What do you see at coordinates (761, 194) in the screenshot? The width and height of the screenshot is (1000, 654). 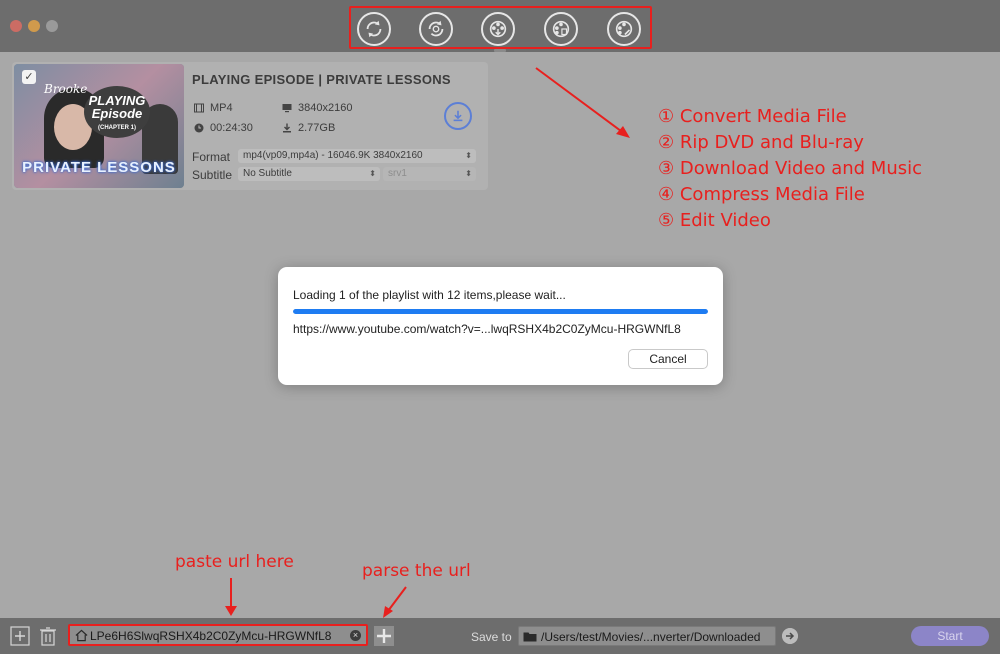 I see `legend-item-4: ④ Compress Media File` at bounding box center [761, 194].